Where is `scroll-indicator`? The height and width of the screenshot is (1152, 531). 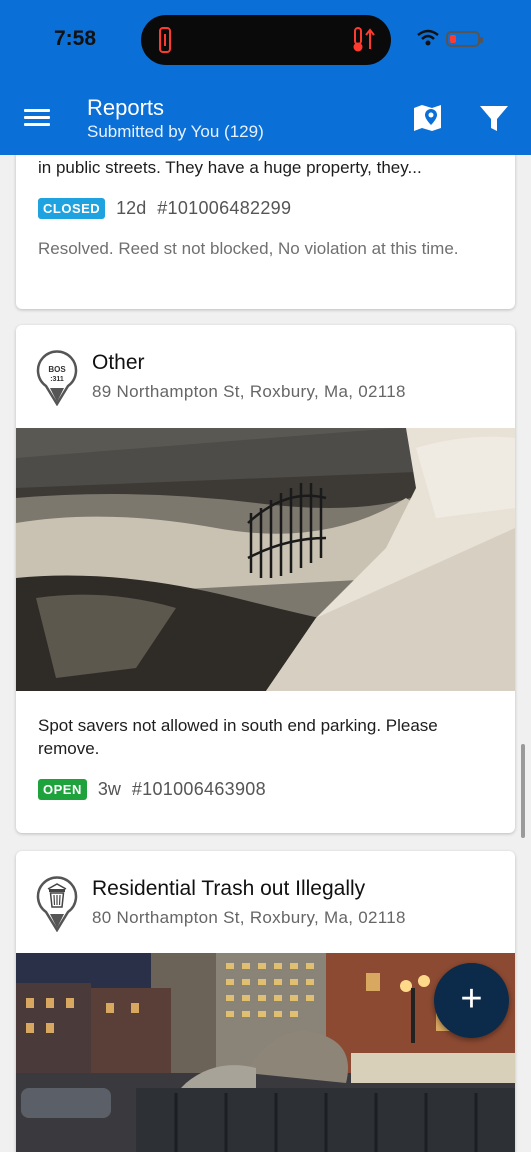 scroll-indicator is located at coordinates (523, 791).